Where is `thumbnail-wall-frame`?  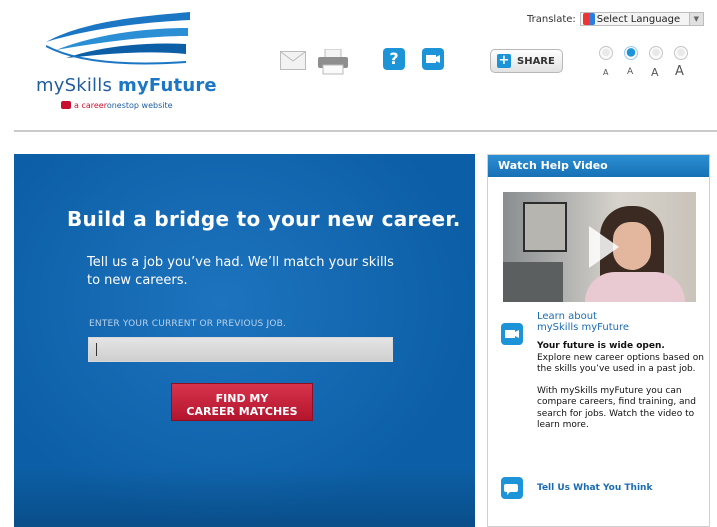
thumbnail-wall-frame is located at coordinates (545, 227).